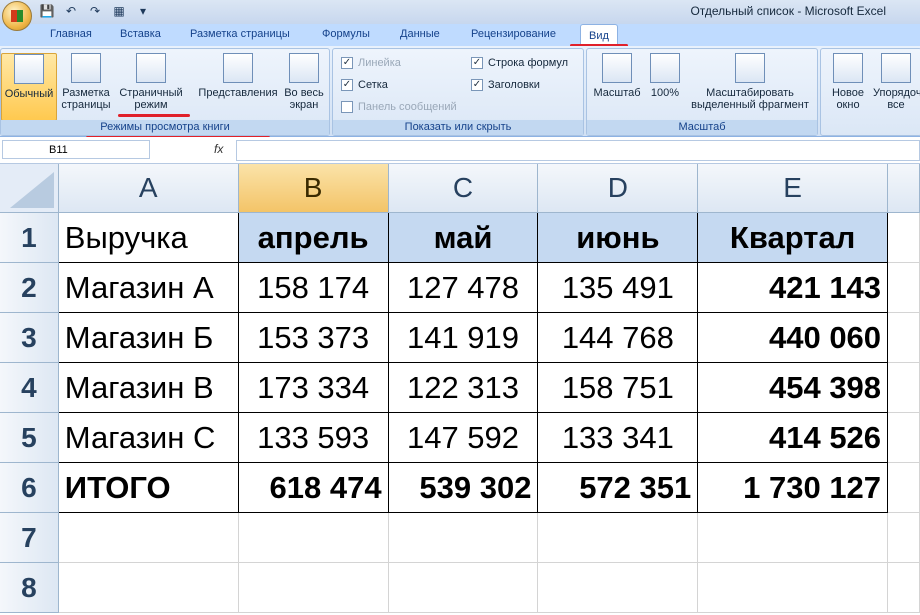 The height and width of the screenshot is (615, 920). Describe the element at coordinates (238, 76) in the screenshot. I see `custom-views-button: Представления` at that location.